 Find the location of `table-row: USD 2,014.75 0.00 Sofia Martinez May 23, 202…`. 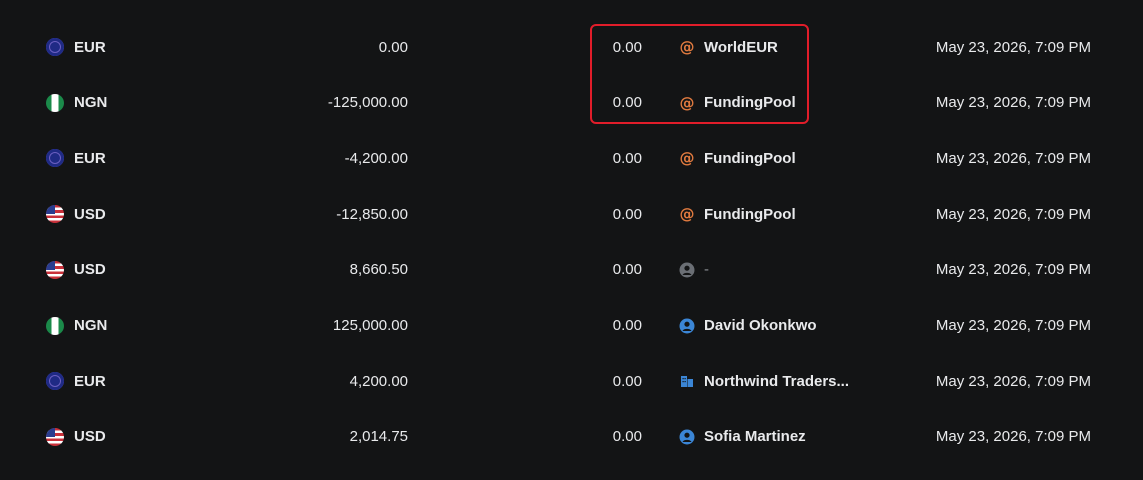

table-row: USD 2,014.75 0.00 Sofia Martinez May 23, 202… is located at coordinates (571, 437).